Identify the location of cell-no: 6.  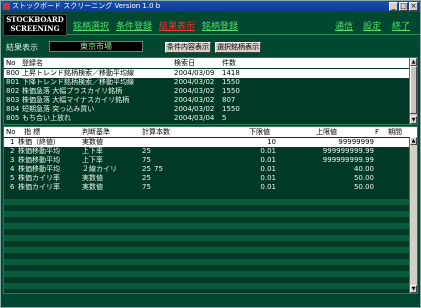
(12, 187).